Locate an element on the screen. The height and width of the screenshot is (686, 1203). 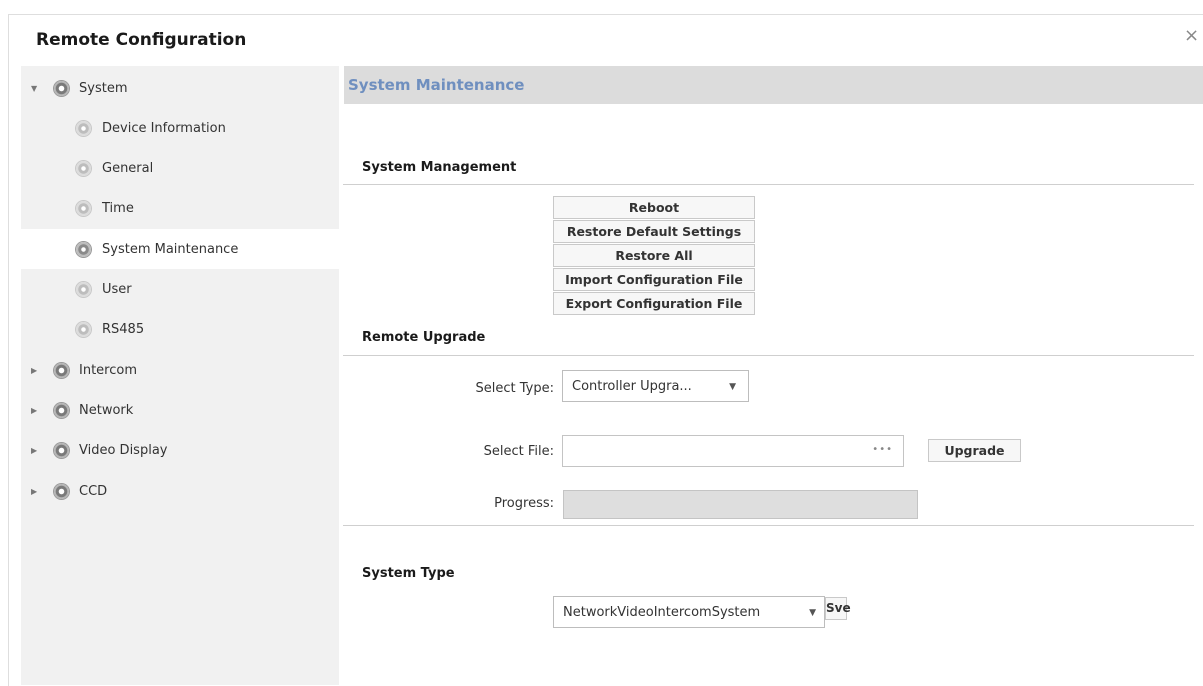
sidebar-item-label: Network is located at coordinates (106, 410).